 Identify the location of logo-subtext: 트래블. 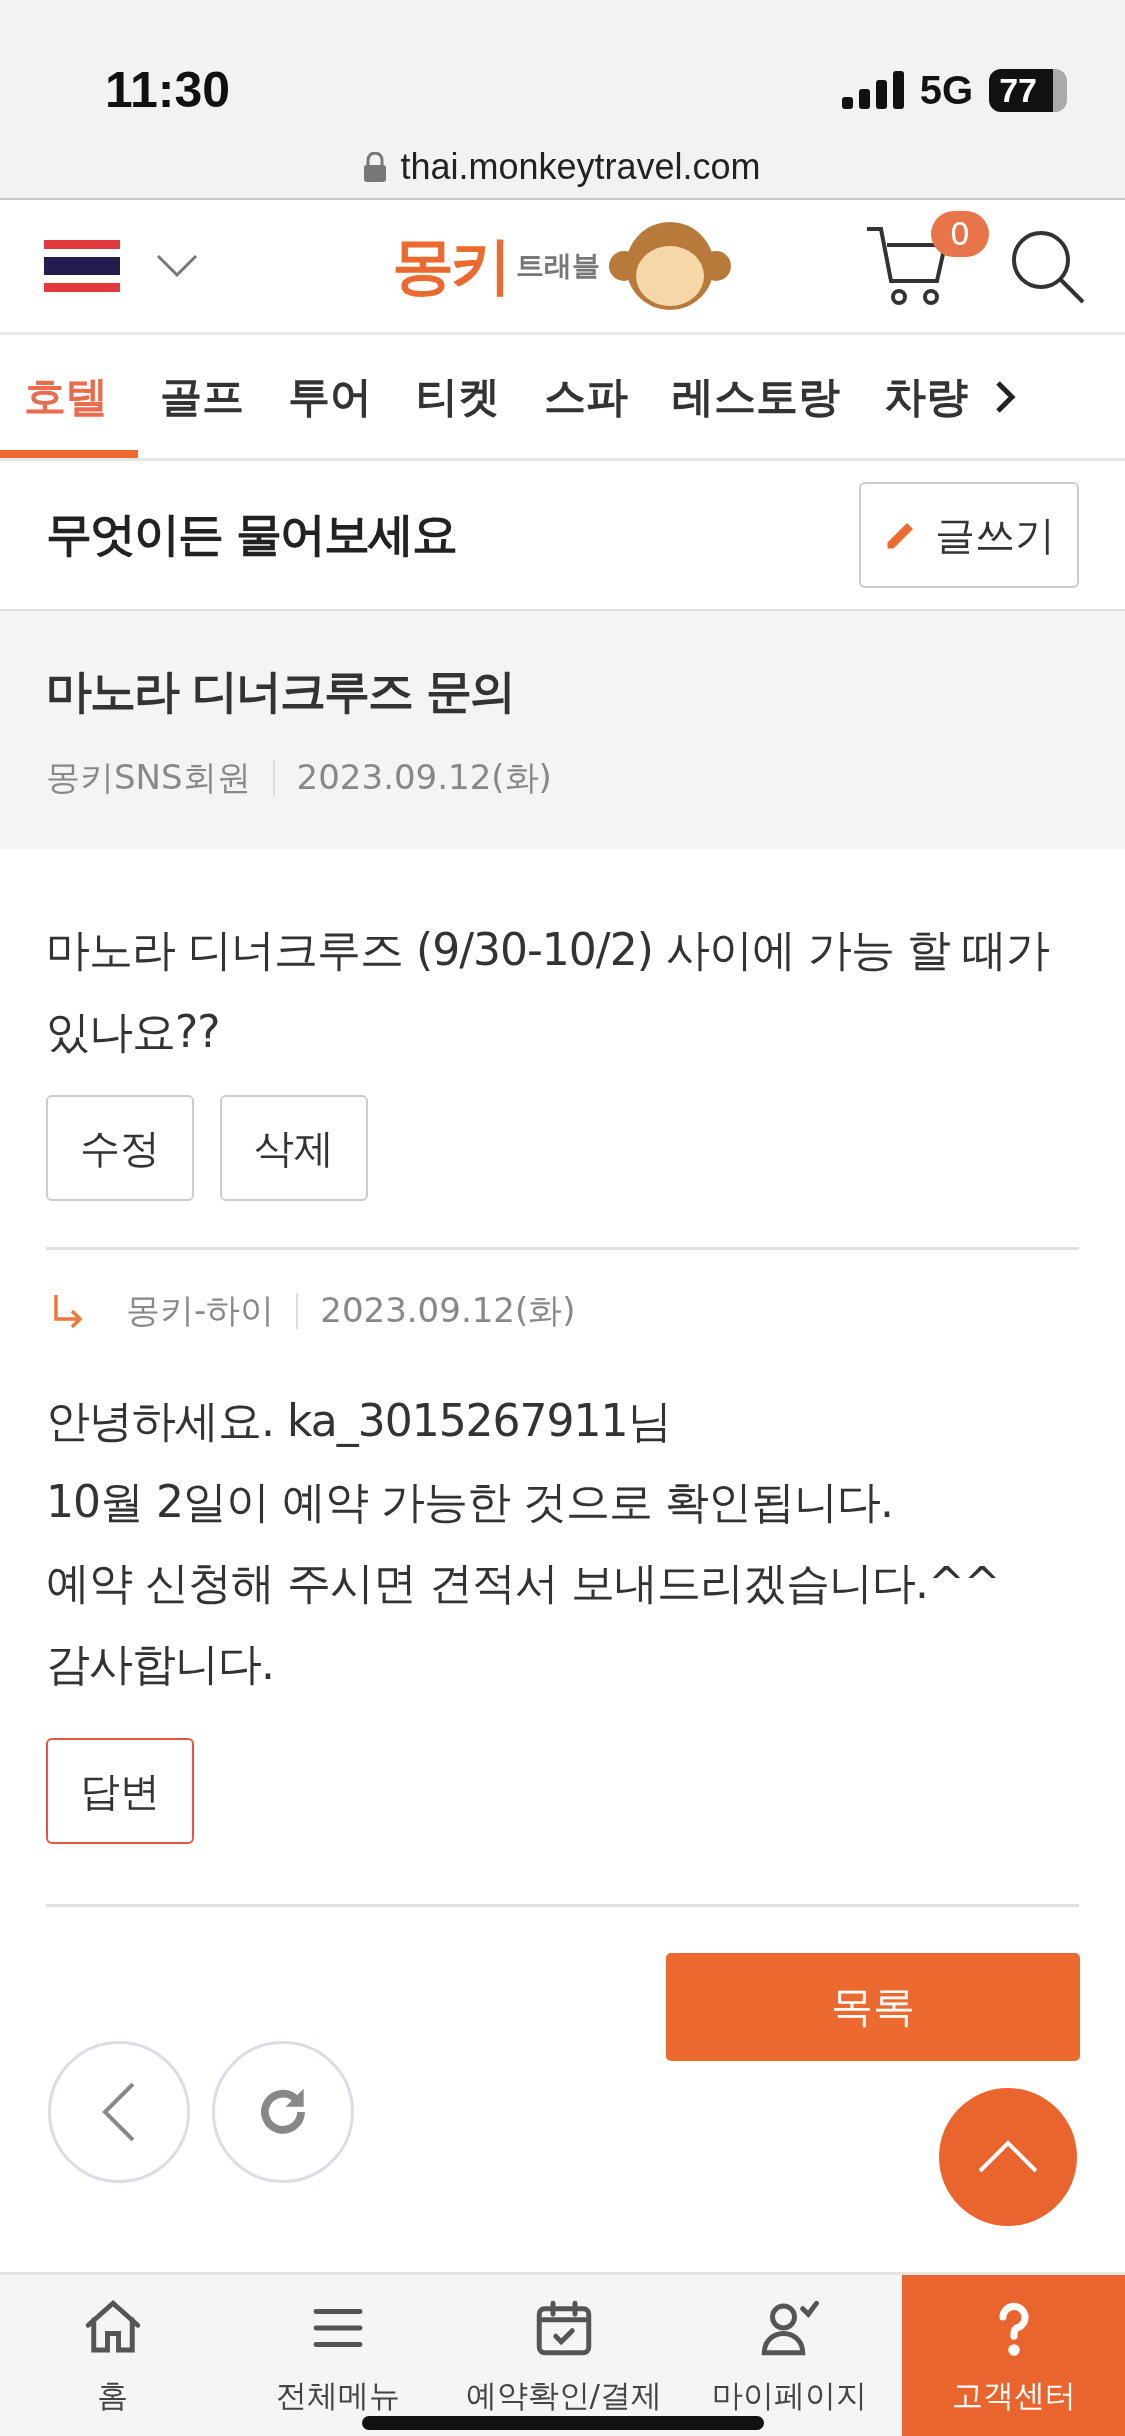
(557, 266).